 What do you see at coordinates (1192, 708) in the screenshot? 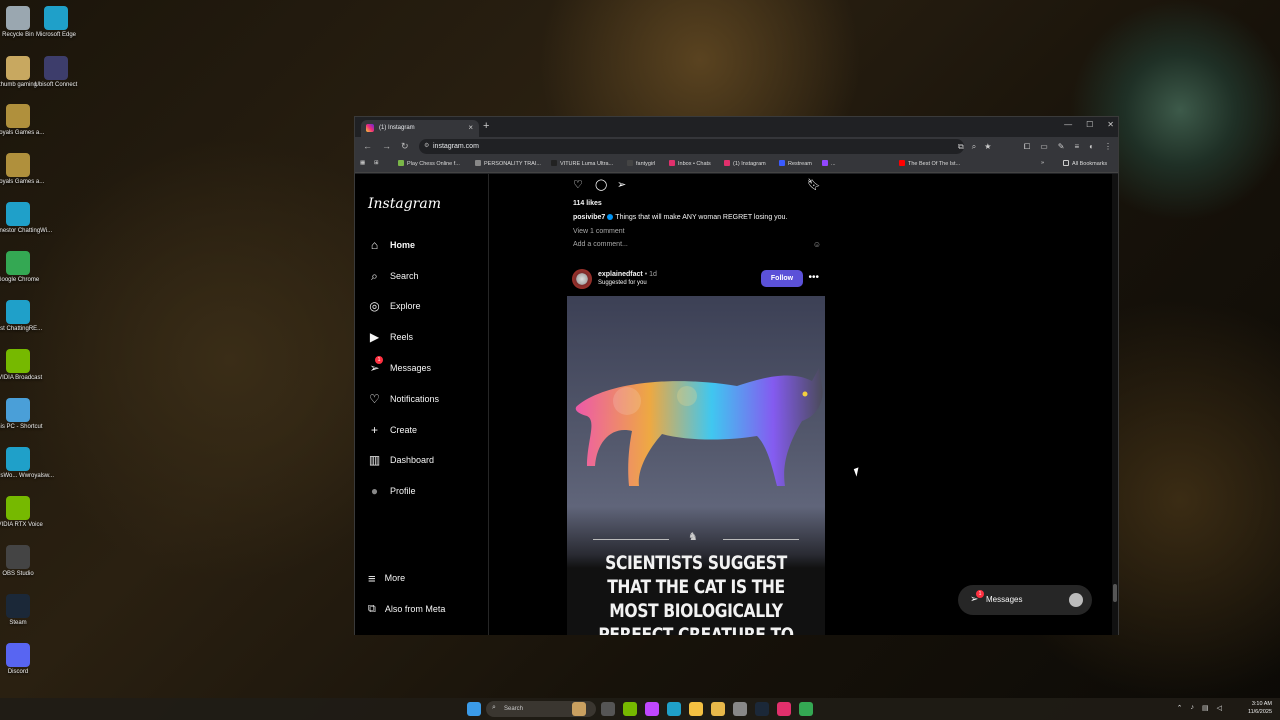
I see `mic-icon: ♪` at bounding box center [1192, 708].